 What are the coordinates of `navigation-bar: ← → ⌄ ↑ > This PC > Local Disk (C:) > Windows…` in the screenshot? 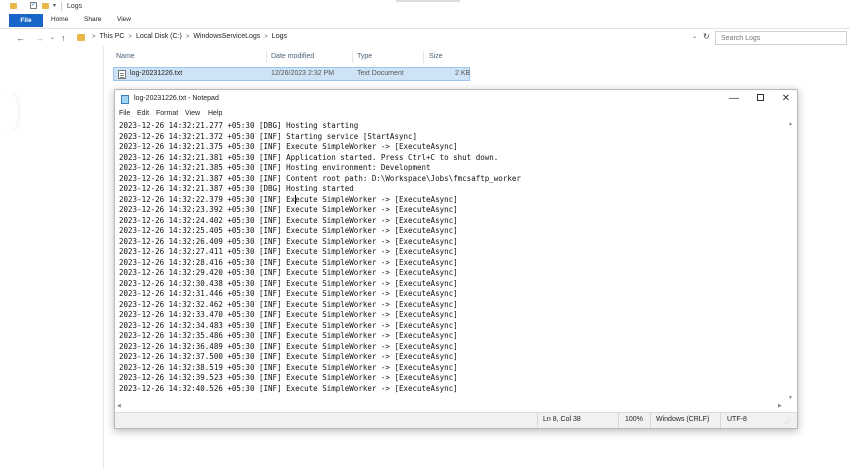 It's located at (425, 38).